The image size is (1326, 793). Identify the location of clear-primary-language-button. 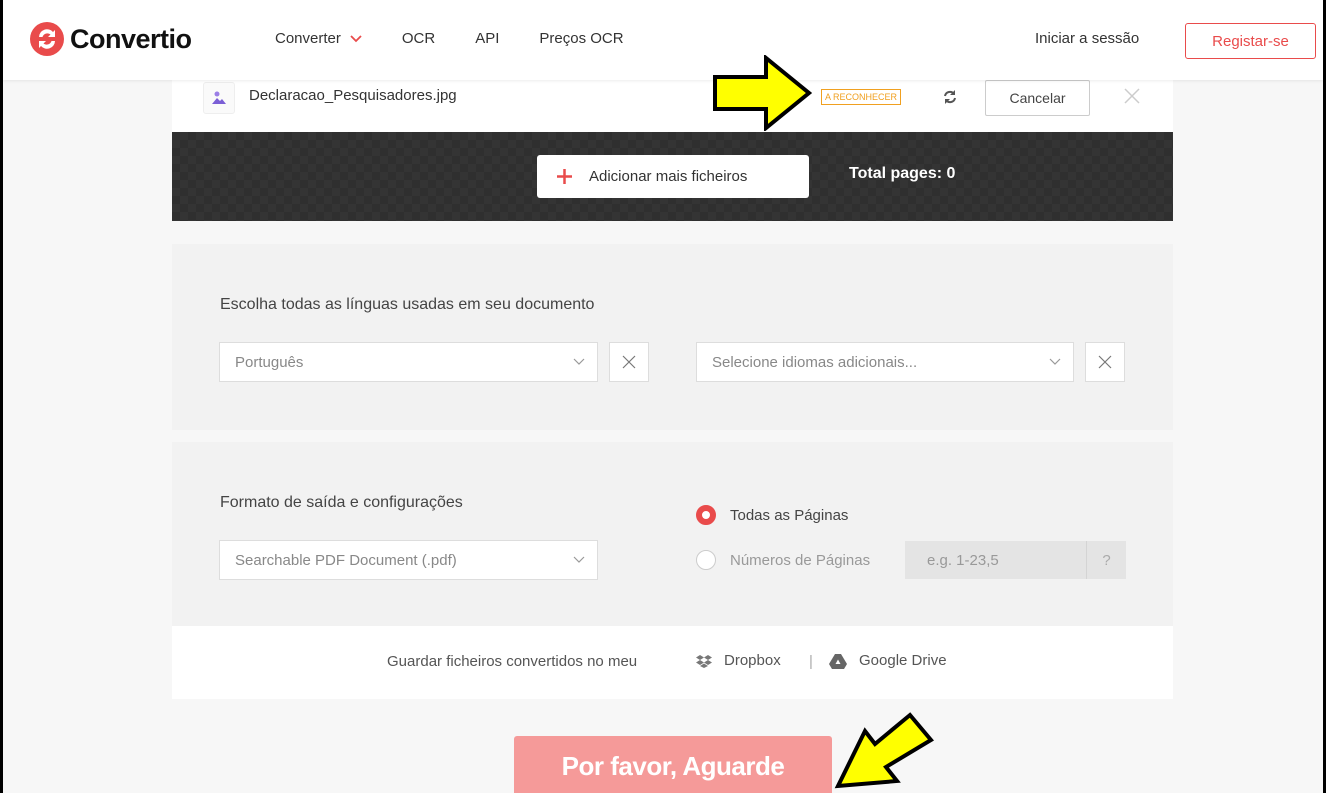
(629, 362).